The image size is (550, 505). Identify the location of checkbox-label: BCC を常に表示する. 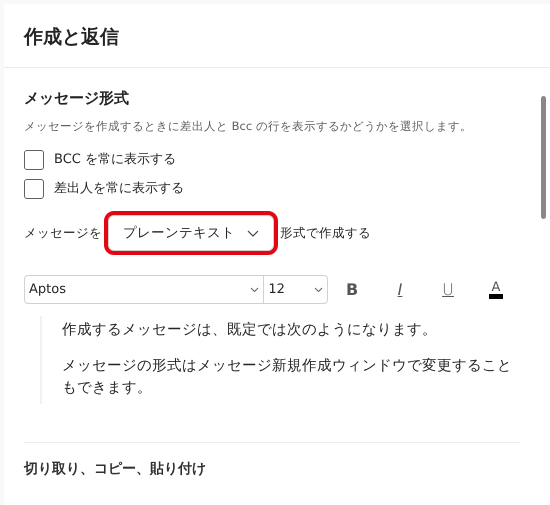
(115, 160).